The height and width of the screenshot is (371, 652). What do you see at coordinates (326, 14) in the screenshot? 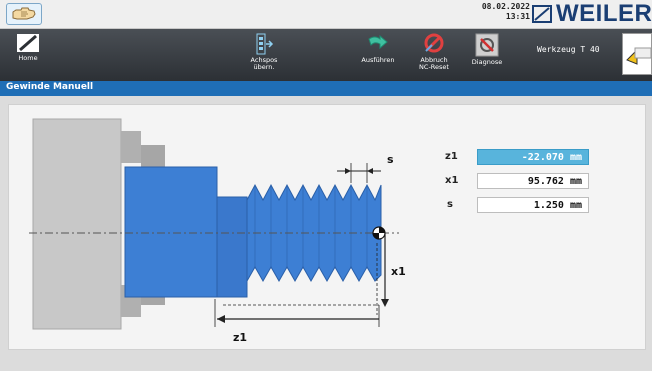
I see `top-bar: 08.02.2022 13:31 WEILER` at bounding box center [326, 14].